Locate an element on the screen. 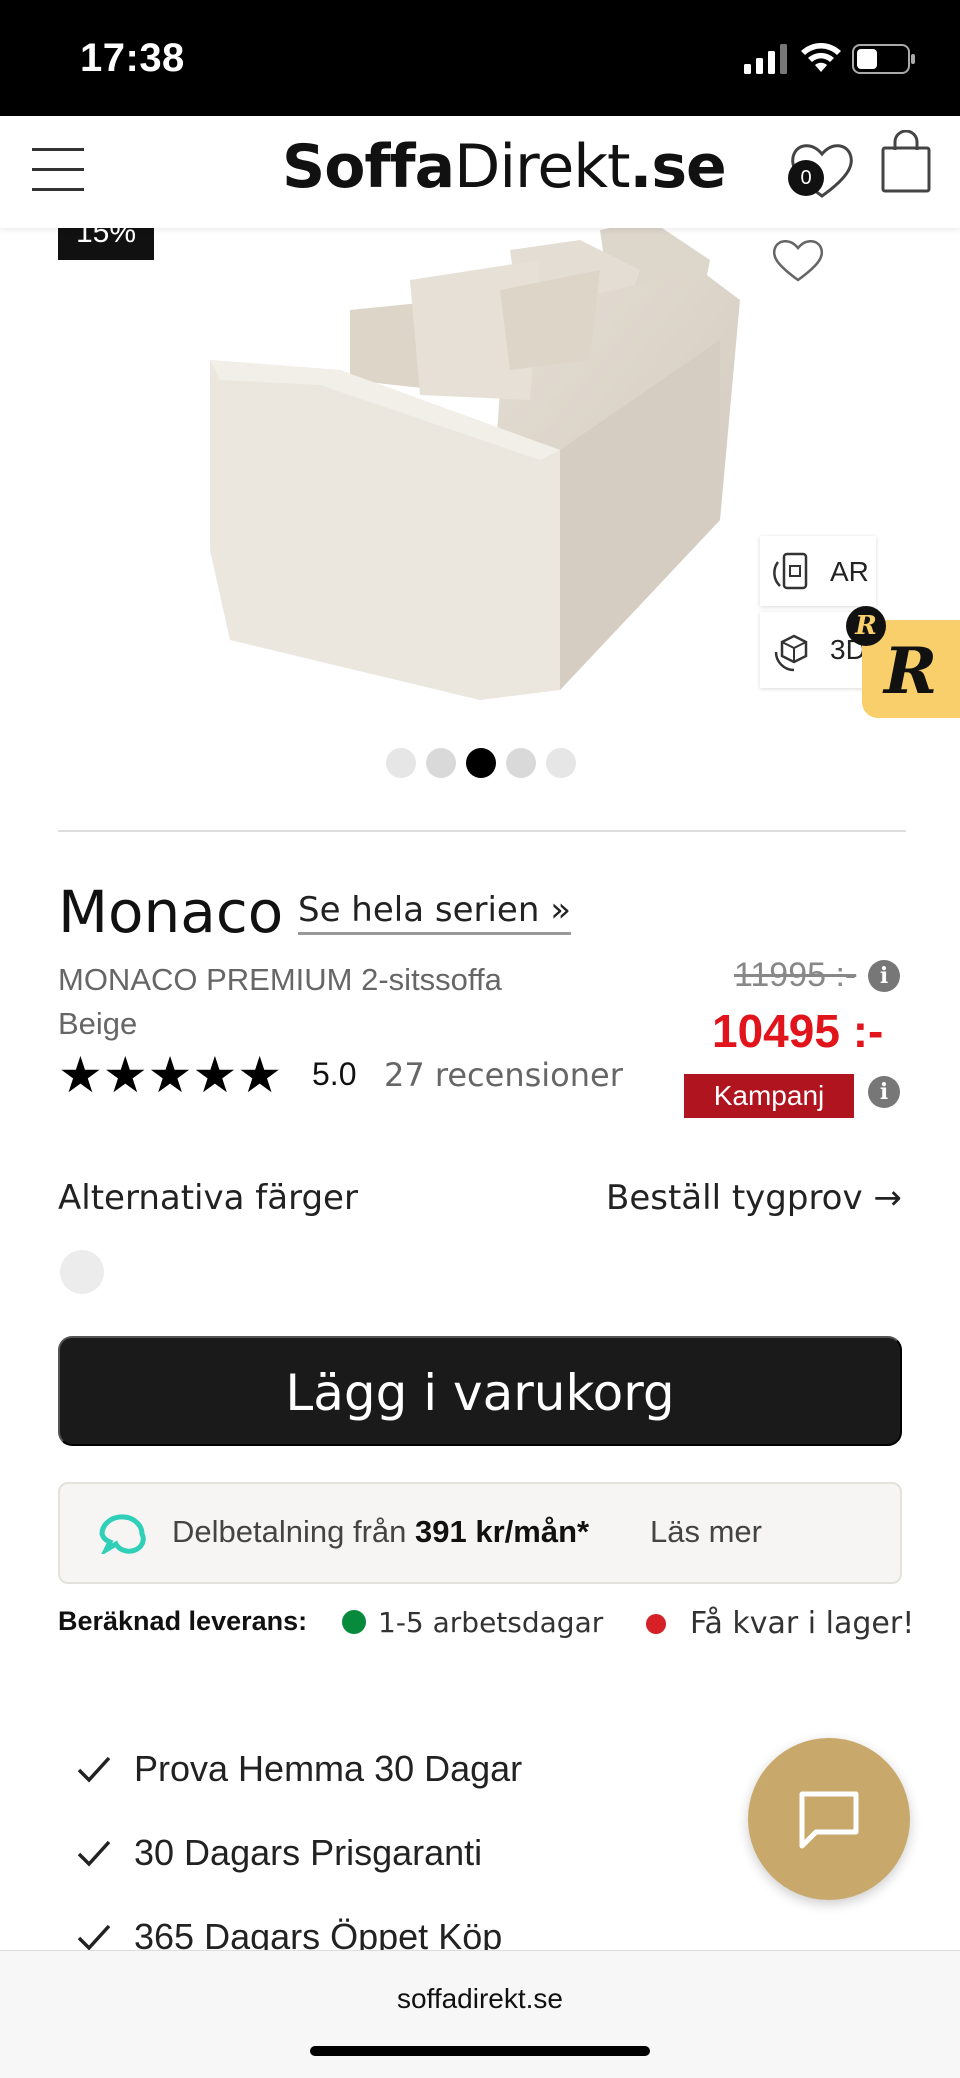 The height and width of the screenshot is (2078, 960). carousel-dots is located at coordinates (481, 763).